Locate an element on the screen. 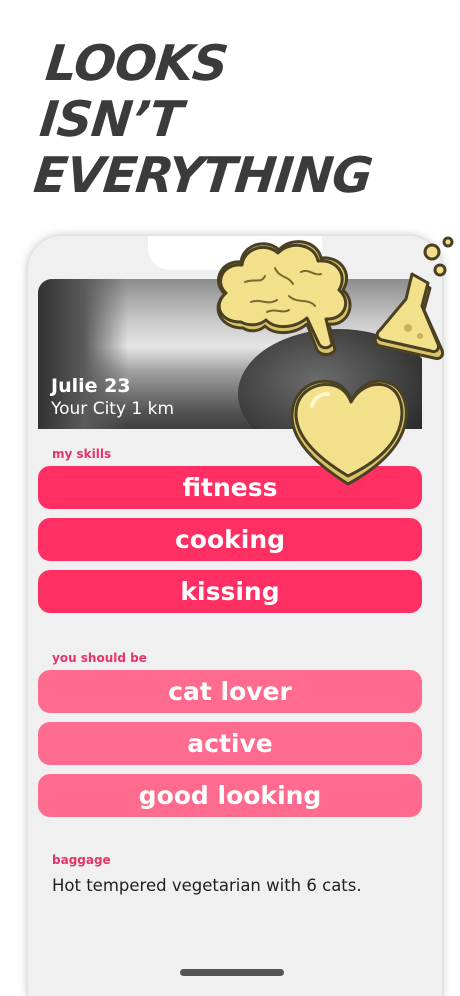  wants-label: you should be is located at coordinates (99, 658).